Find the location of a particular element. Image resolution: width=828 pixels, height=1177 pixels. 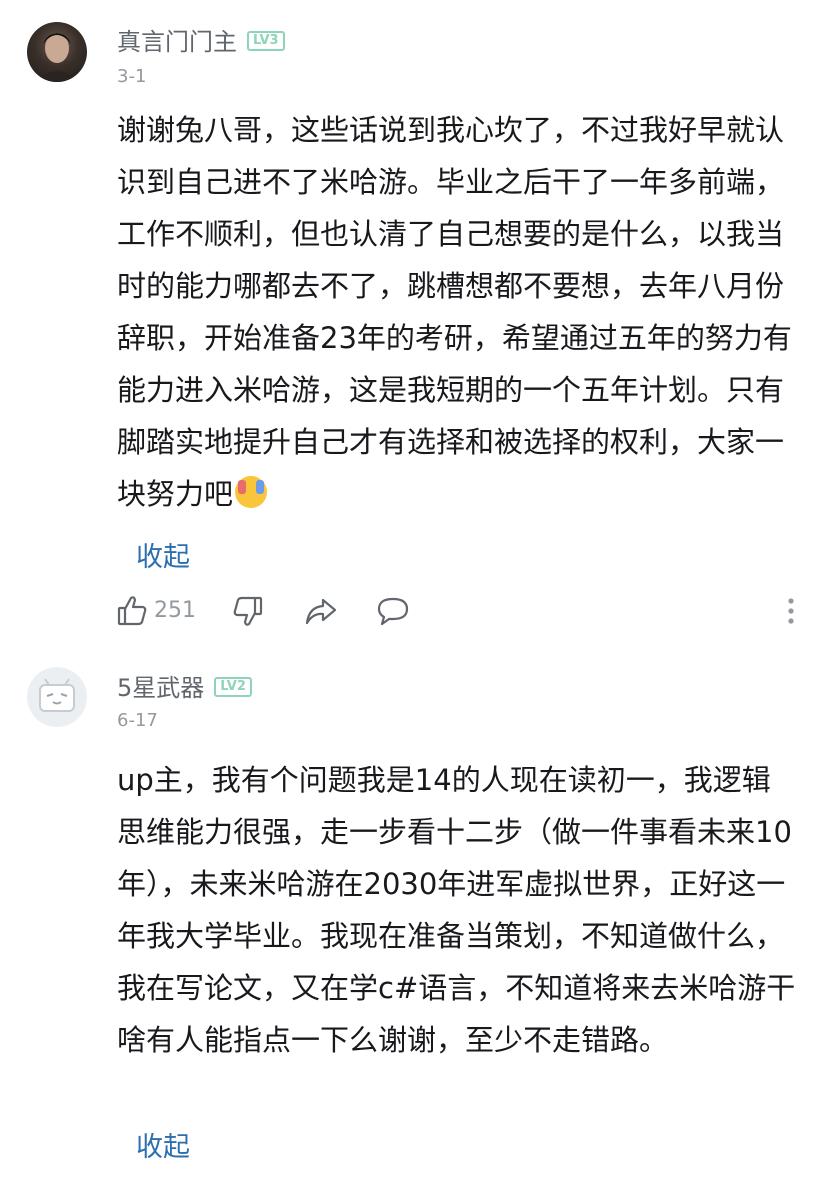

like-count: 251 is located at coordinates (175, 610).